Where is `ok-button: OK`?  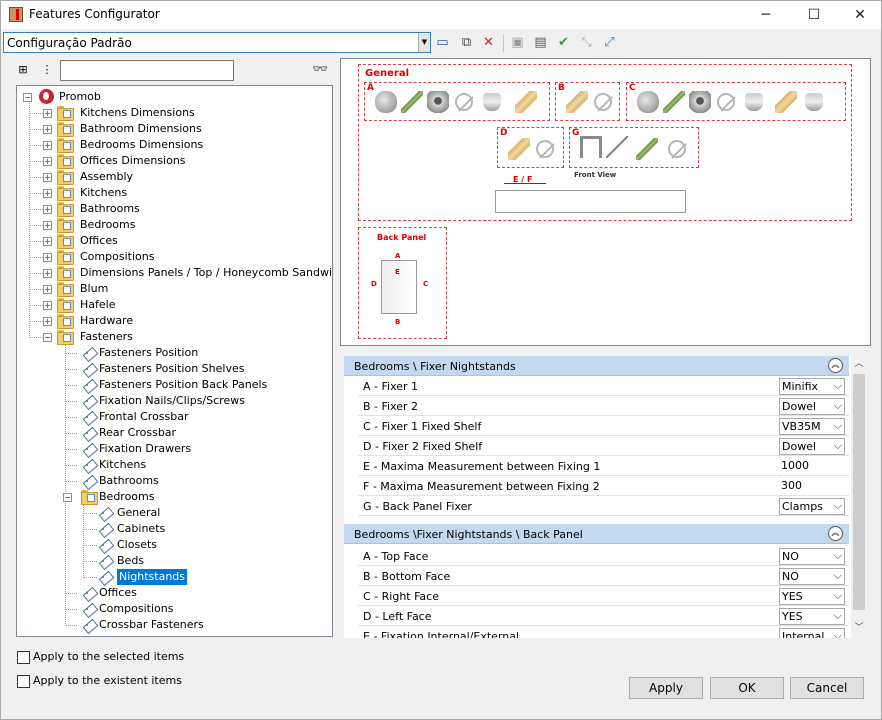
ok-button: OK is located at coordinates (747, 688).